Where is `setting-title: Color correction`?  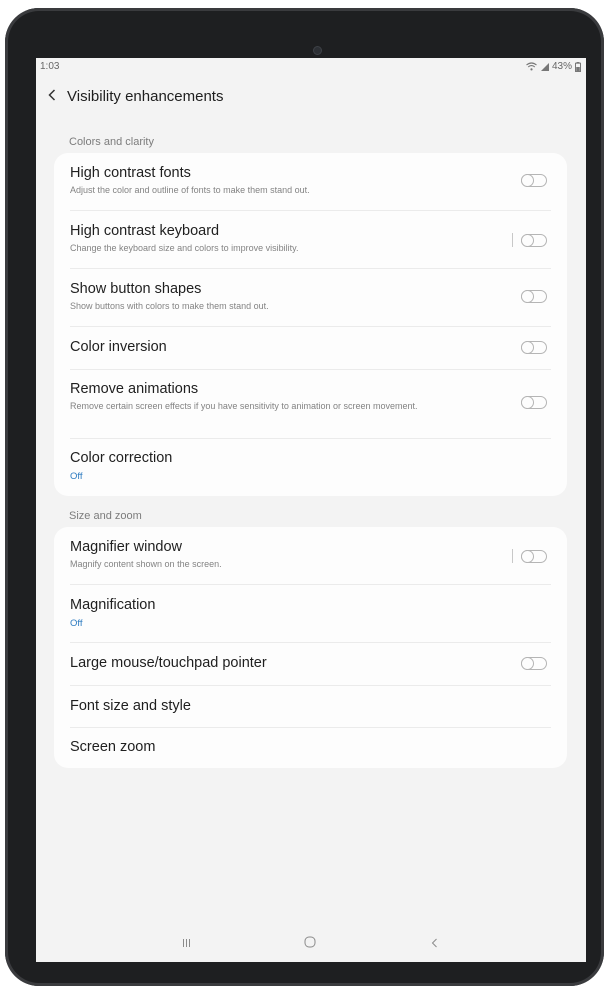
setting-title: Color correction is located at coordinates (121, 458).